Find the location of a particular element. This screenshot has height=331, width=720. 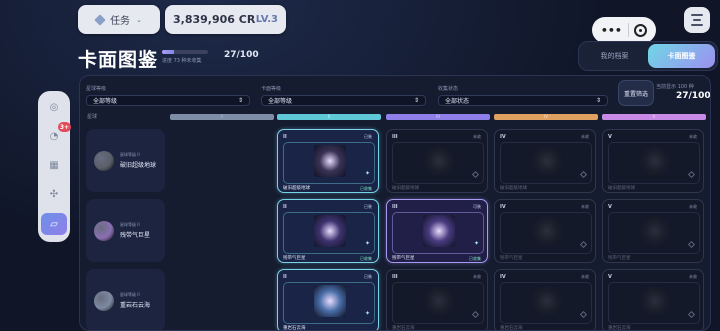

planet-grade-filter-label: 星球等级 is located at coordinates (96, 89).